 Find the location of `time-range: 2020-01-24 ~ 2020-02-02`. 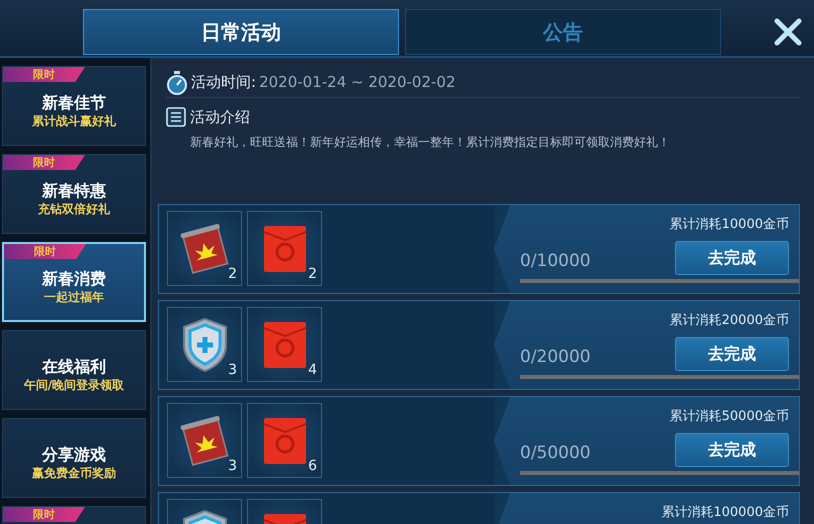

time-range: 2020-01-24 ~ 2020-02-02 is located at coordinates (357, 83).